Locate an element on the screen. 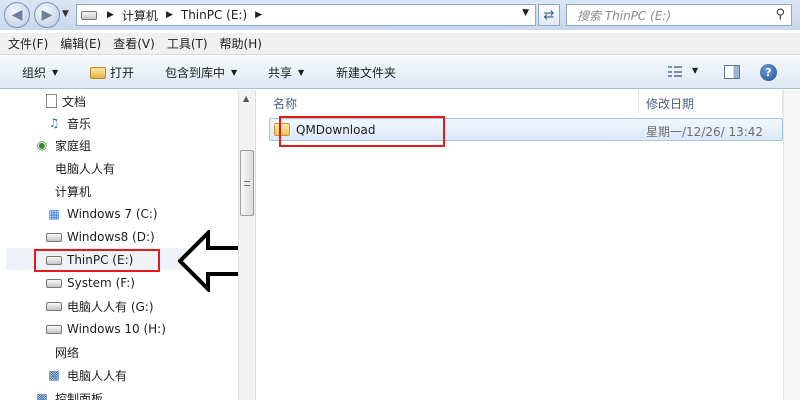 The width and height of the screenshot is (800, 400). tree-item-drive-f: System (F:) is located at coordinates (90, 283).